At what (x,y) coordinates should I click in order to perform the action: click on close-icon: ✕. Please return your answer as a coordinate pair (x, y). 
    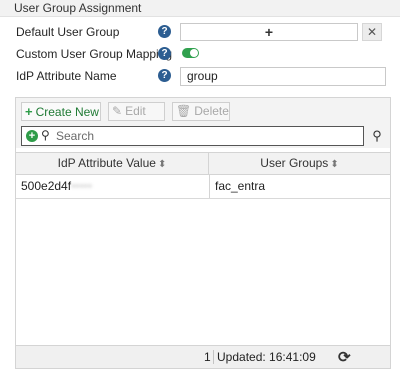
    Looking at the image, I should click on (372, 32).